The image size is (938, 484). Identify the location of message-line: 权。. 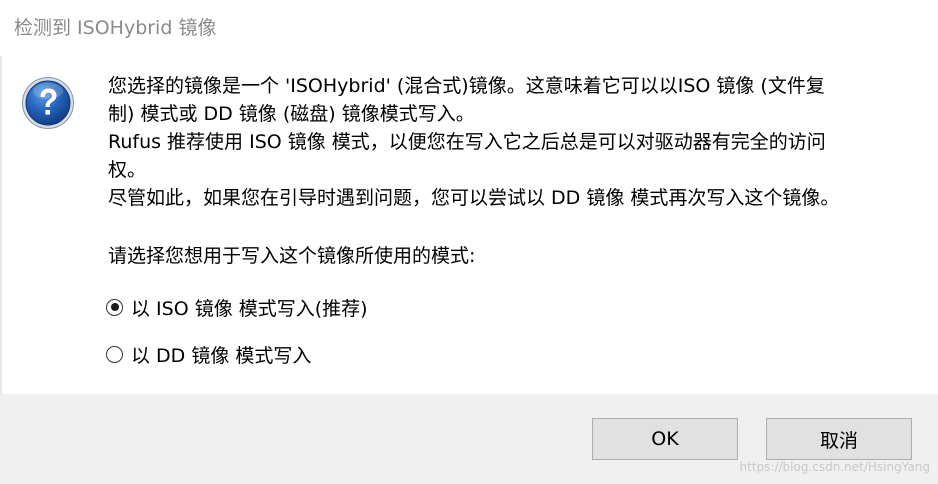
(127, 170).